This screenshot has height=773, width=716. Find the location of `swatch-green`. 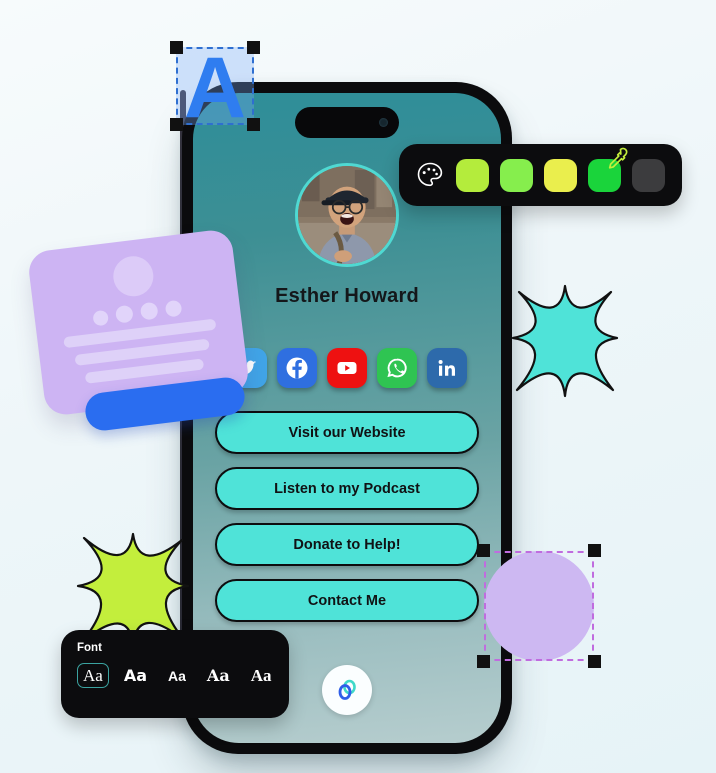

swatch-green is located at coordinates (608, 169).